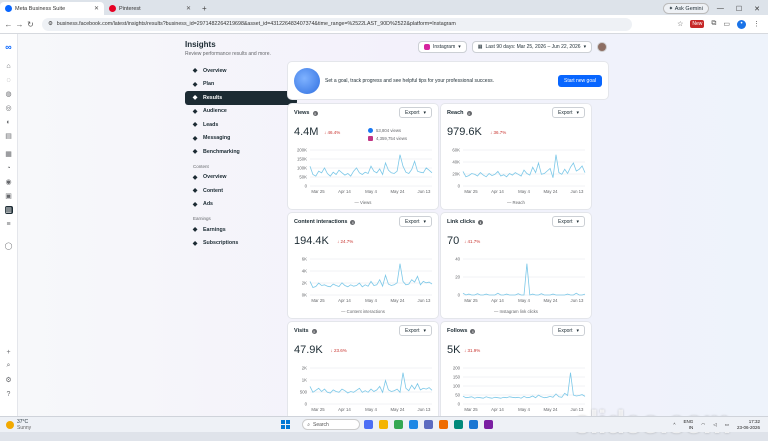 This screenshot has width=768, height=441. What do you see at coordinates (689, 425) in the screenshot?
I see `language-indicator: ENG IN` at bounding box center [689, 425].